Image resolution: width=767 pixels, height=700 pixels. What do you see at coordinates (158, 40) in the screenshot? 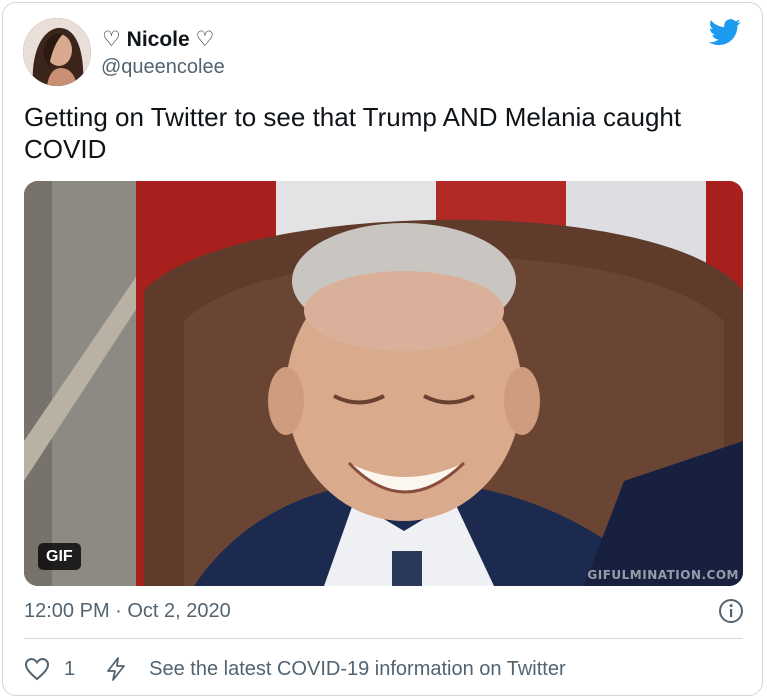
I see `author-display-name: ♡ Nicole ♡` at bounding box center [158, 40].